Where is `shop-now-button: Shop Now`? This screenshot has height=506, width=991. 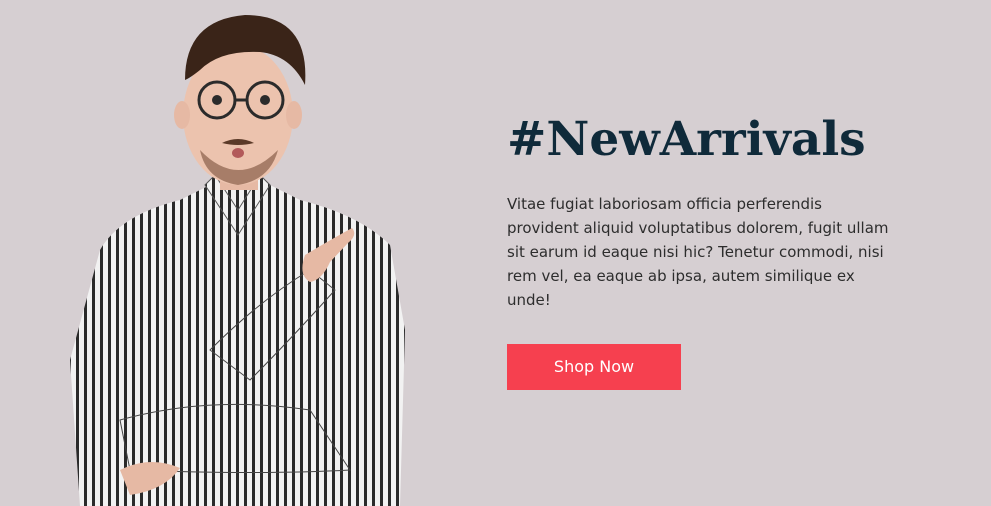 shop-now-button: Shop Now is located at coordinates (594, 367).